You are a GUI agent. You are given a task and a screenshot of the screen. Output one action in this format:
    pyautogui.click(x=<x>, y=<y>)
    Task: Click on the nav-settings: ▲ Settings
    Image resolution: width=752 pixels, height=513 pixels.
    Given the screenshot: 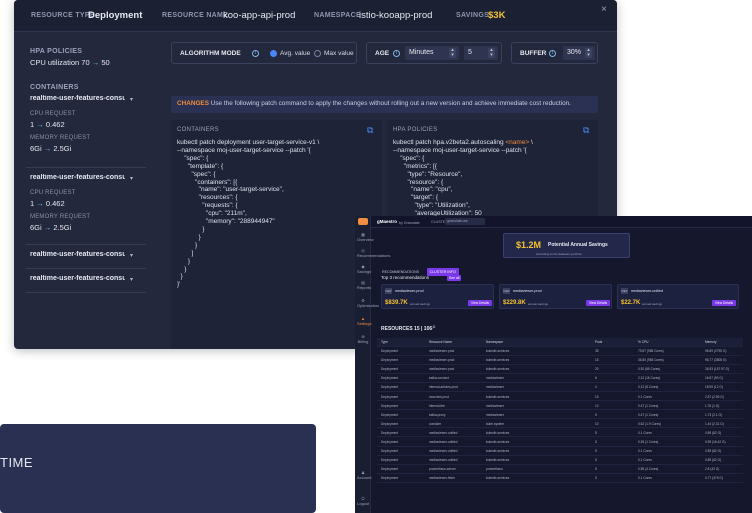 What is the action you would take?
    pyautogui.click(x=364, y=321)
    